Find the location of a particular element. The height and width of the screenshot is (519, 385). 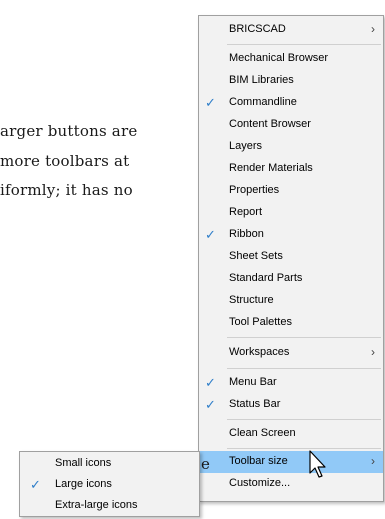

menu-item-sheet-sets: Sheet Sets is located at coordinates (291, 257).